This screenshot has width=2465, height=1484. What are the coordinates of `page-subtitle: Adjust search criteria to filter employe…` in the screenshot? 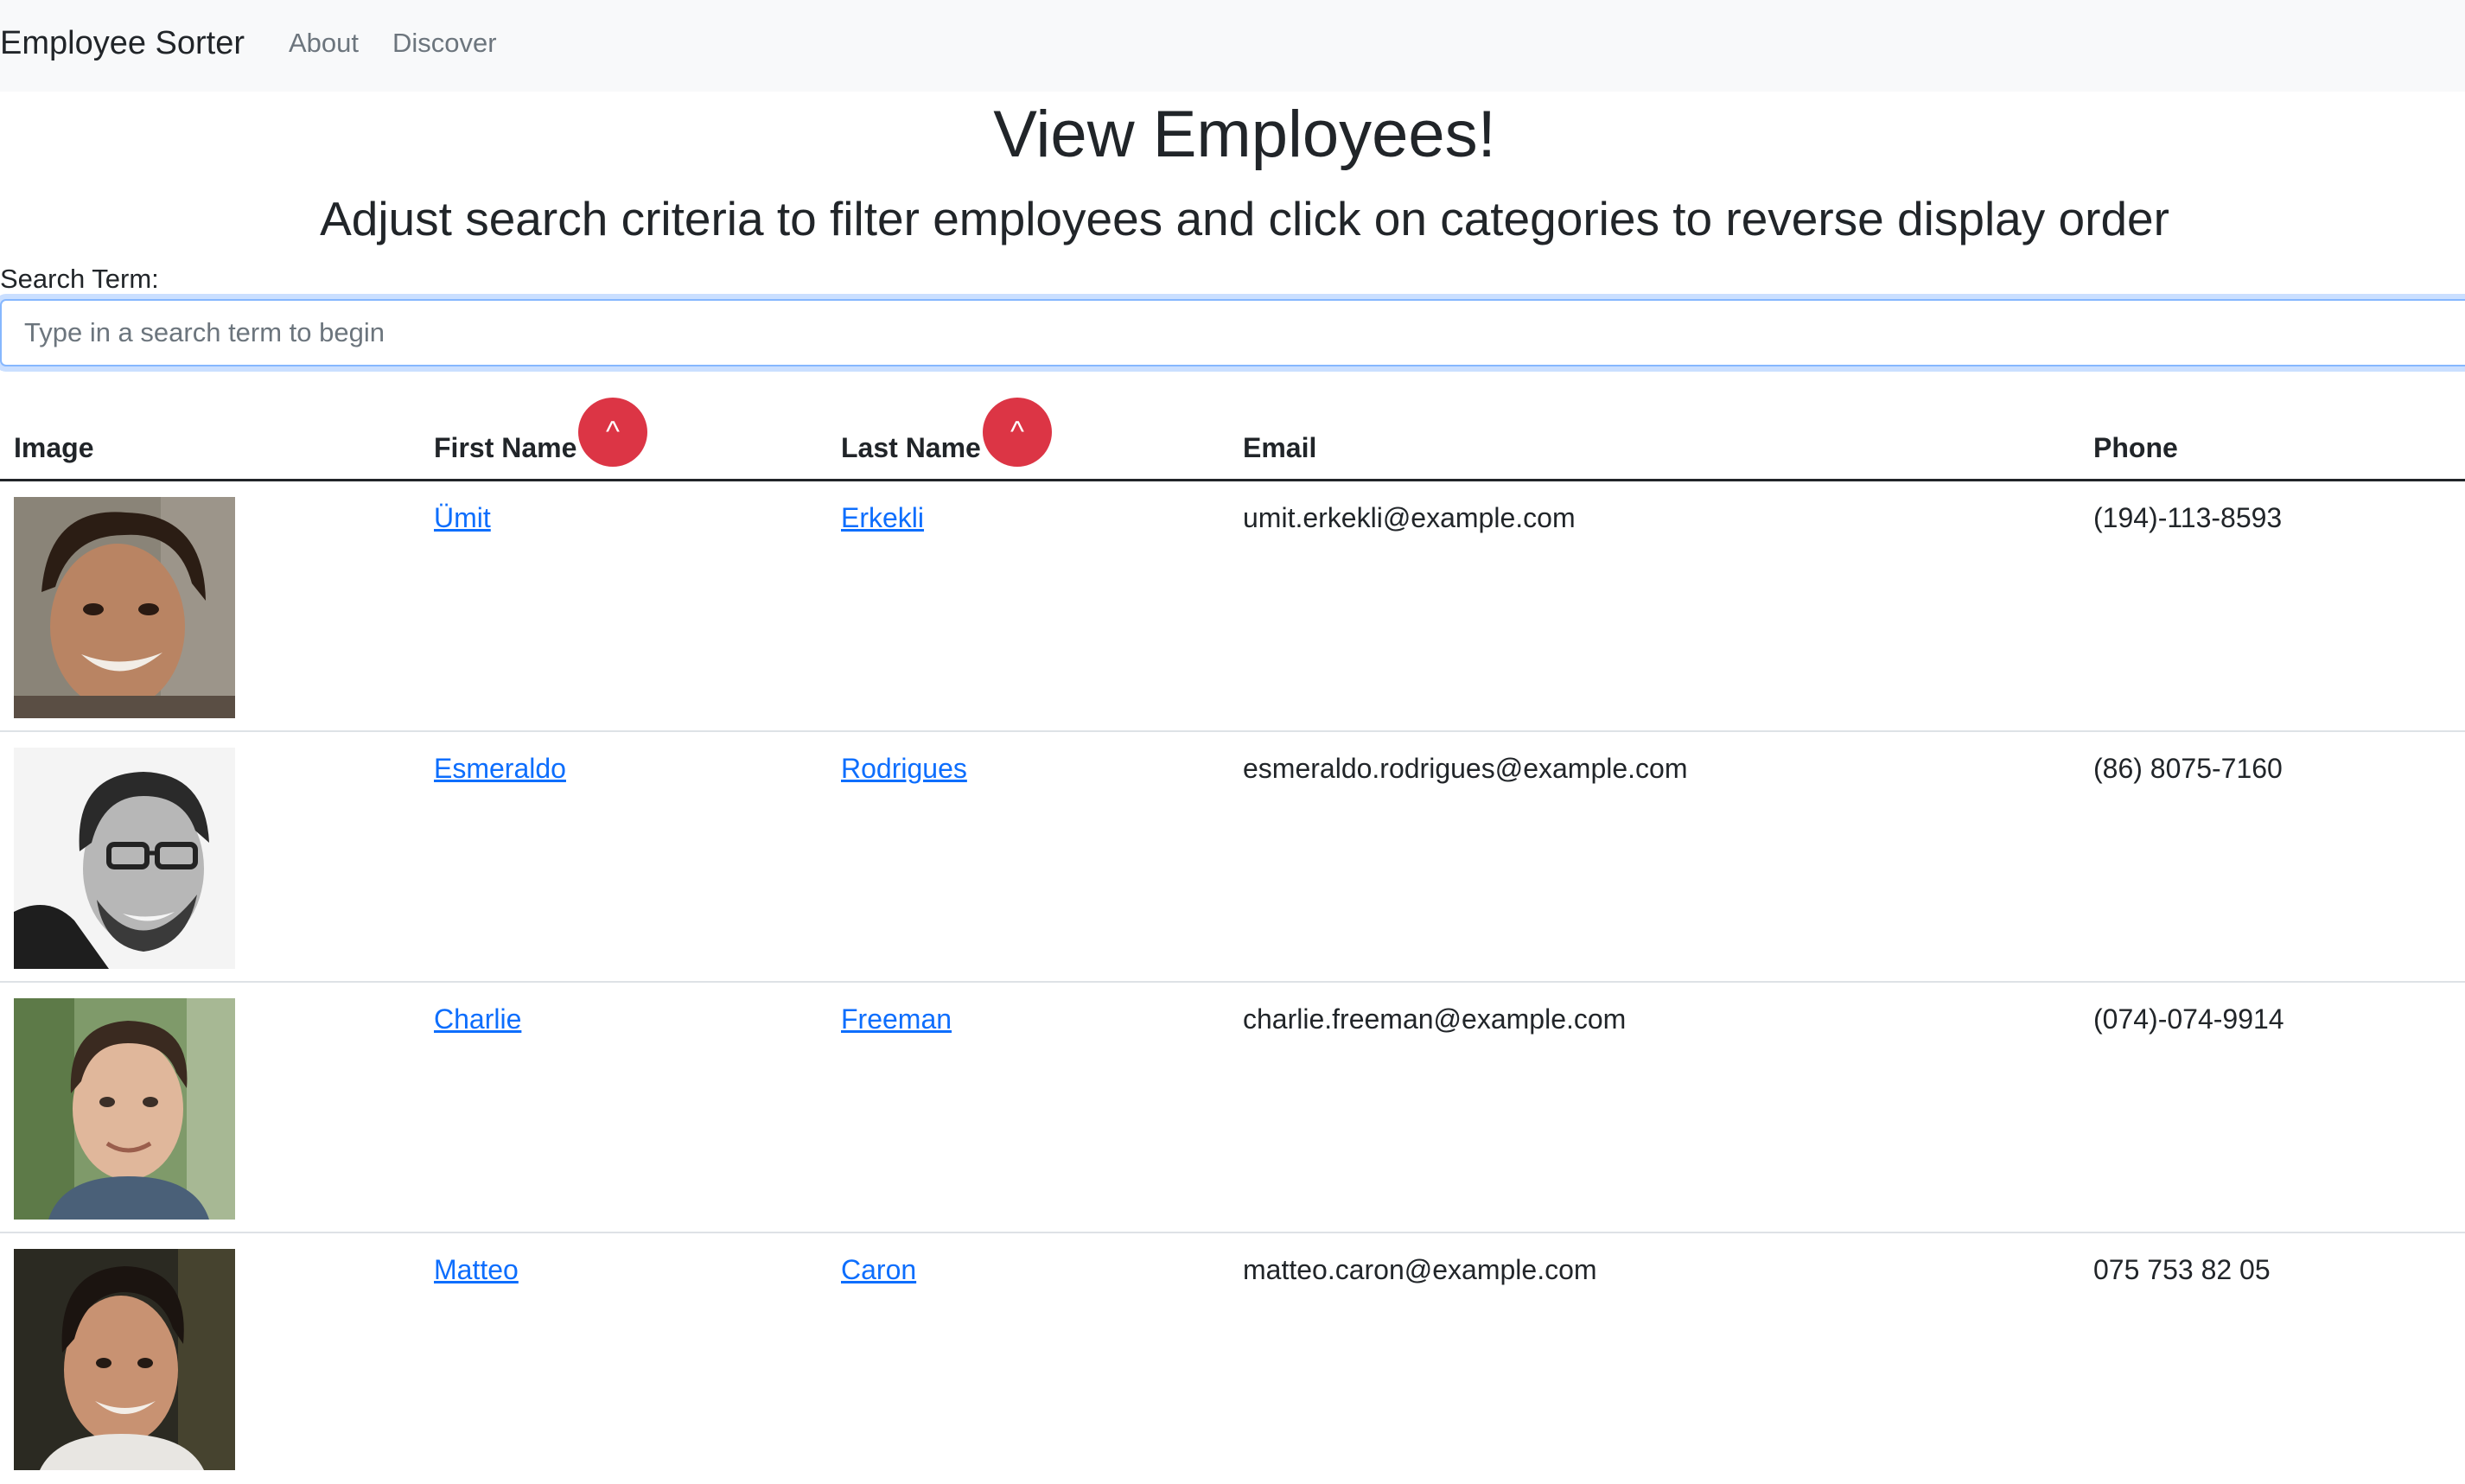 It's located at (1244, 218).